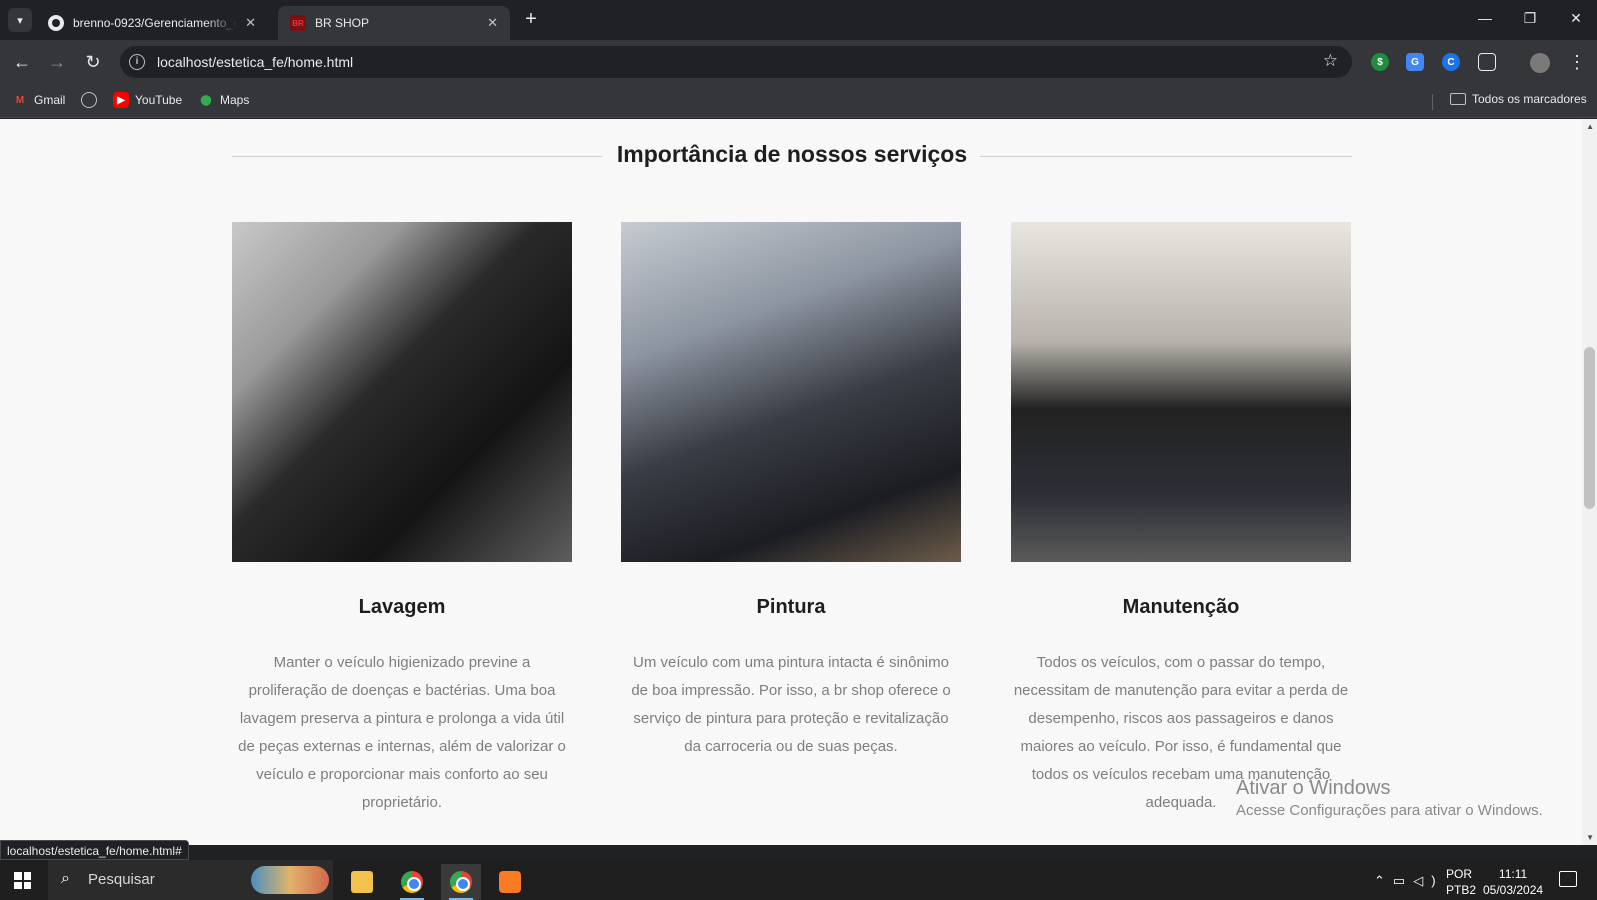  I want to click on scroll-down-icon: ▼, so click(1590, 837).